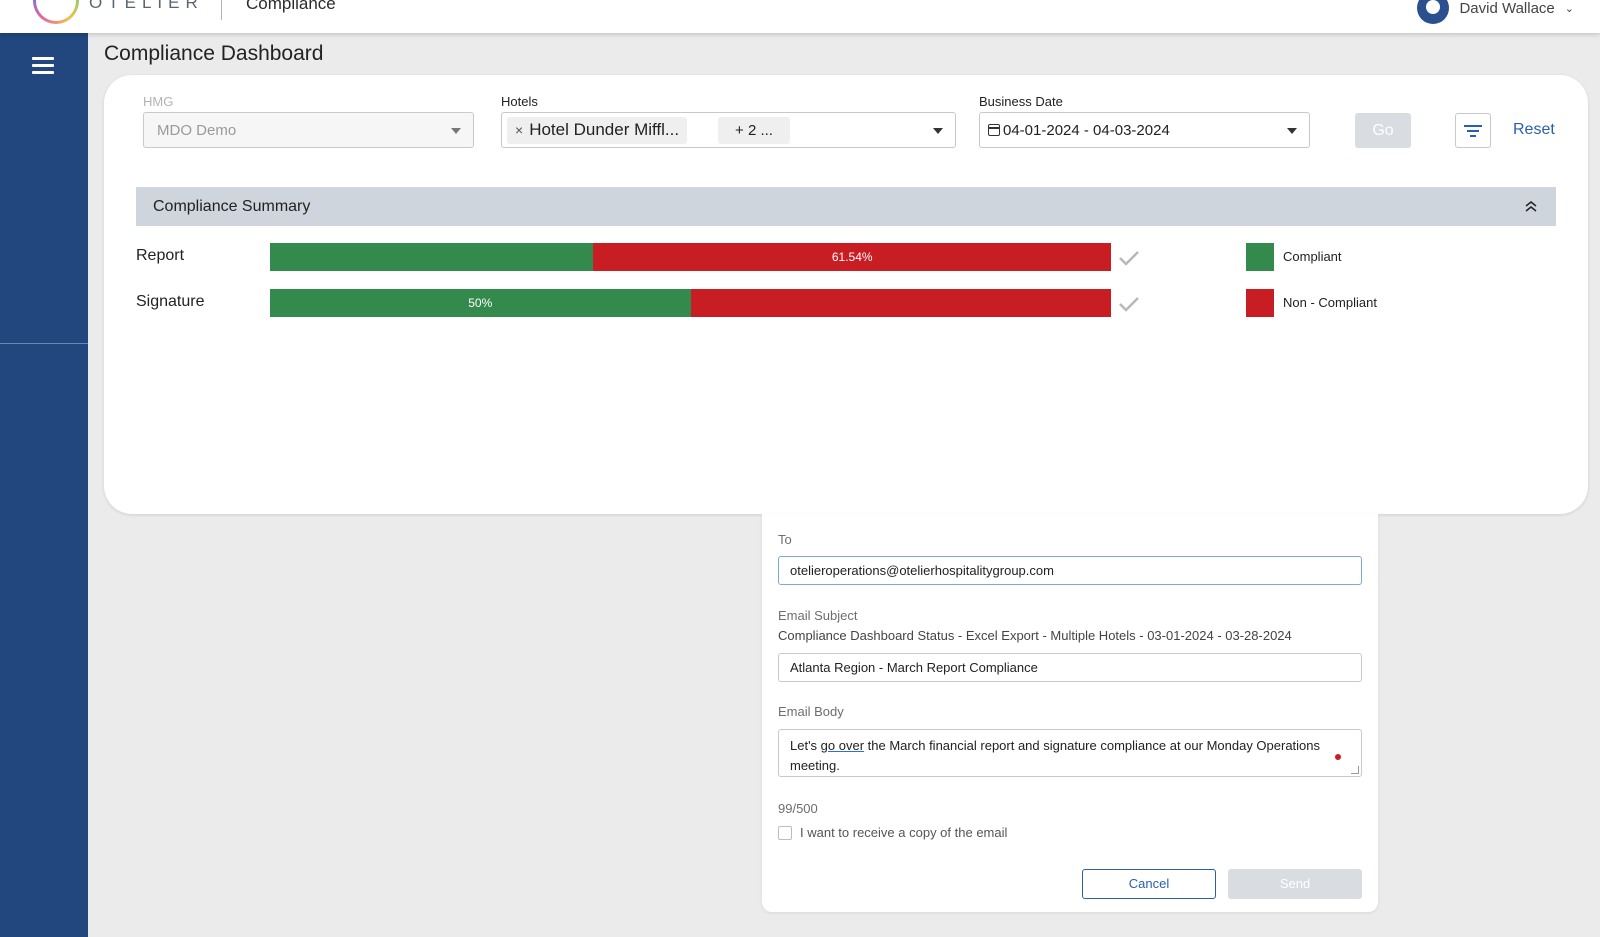 This screenshot has height=937, width=1600. Describe the element at coordinates (43, 66) in the screenshot. I see `hamburger-menu-icon` at that location.